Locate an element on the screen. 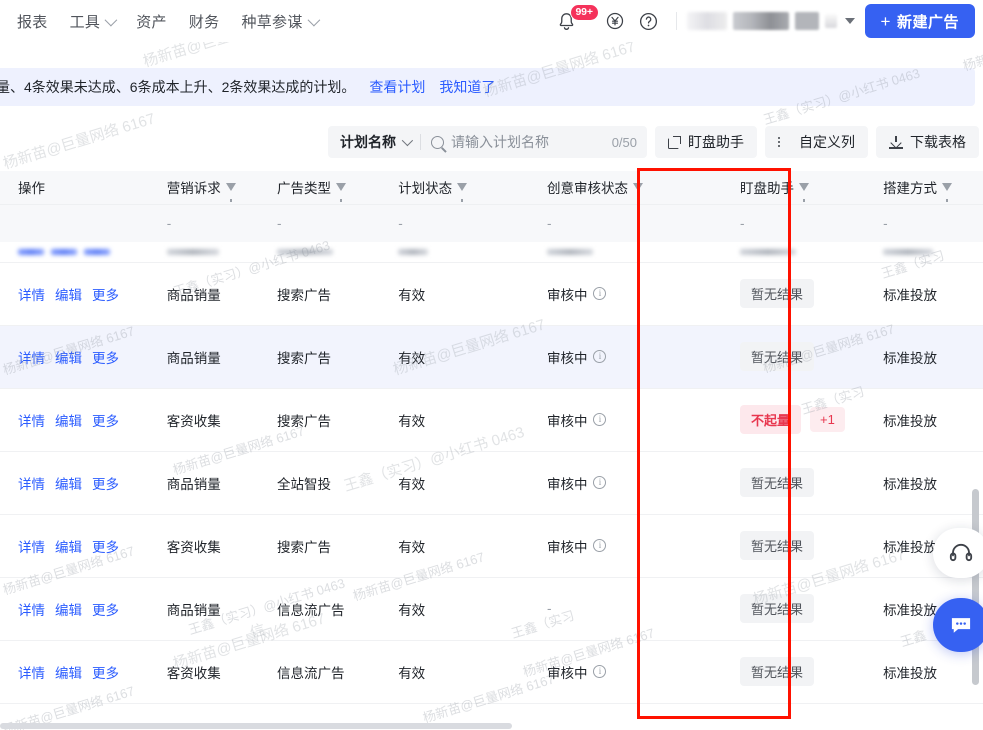 This screenshot has height=730, width=983. column-header-watch-assistant: 盯盘助手 is located at coordinates (783, 188).